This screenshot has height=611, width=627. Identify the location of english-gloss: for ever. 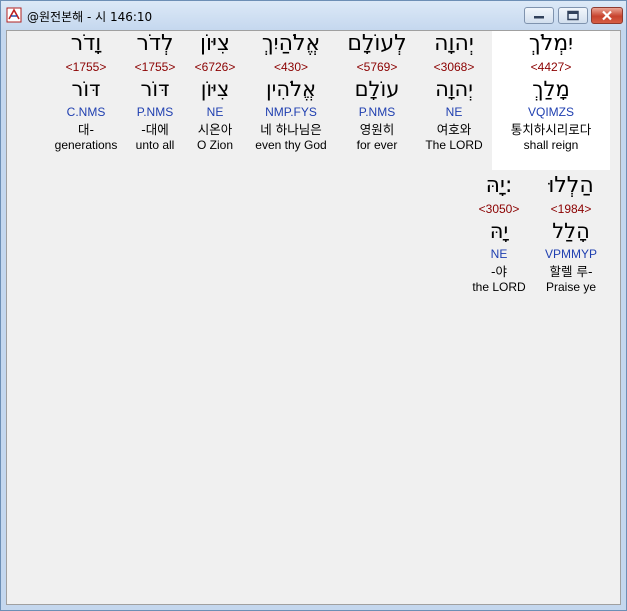
(377, 145).